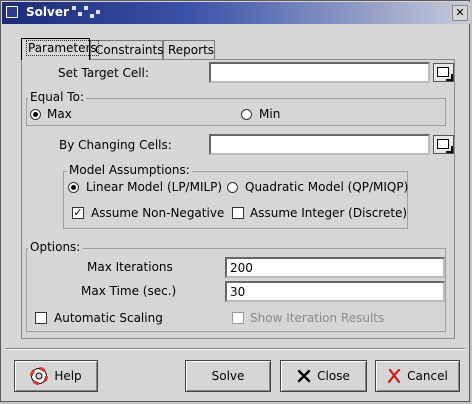  What do you see at coordinates (35, 114) in the screenshot?
I see `max-radio` at bounding box center [35, 114].